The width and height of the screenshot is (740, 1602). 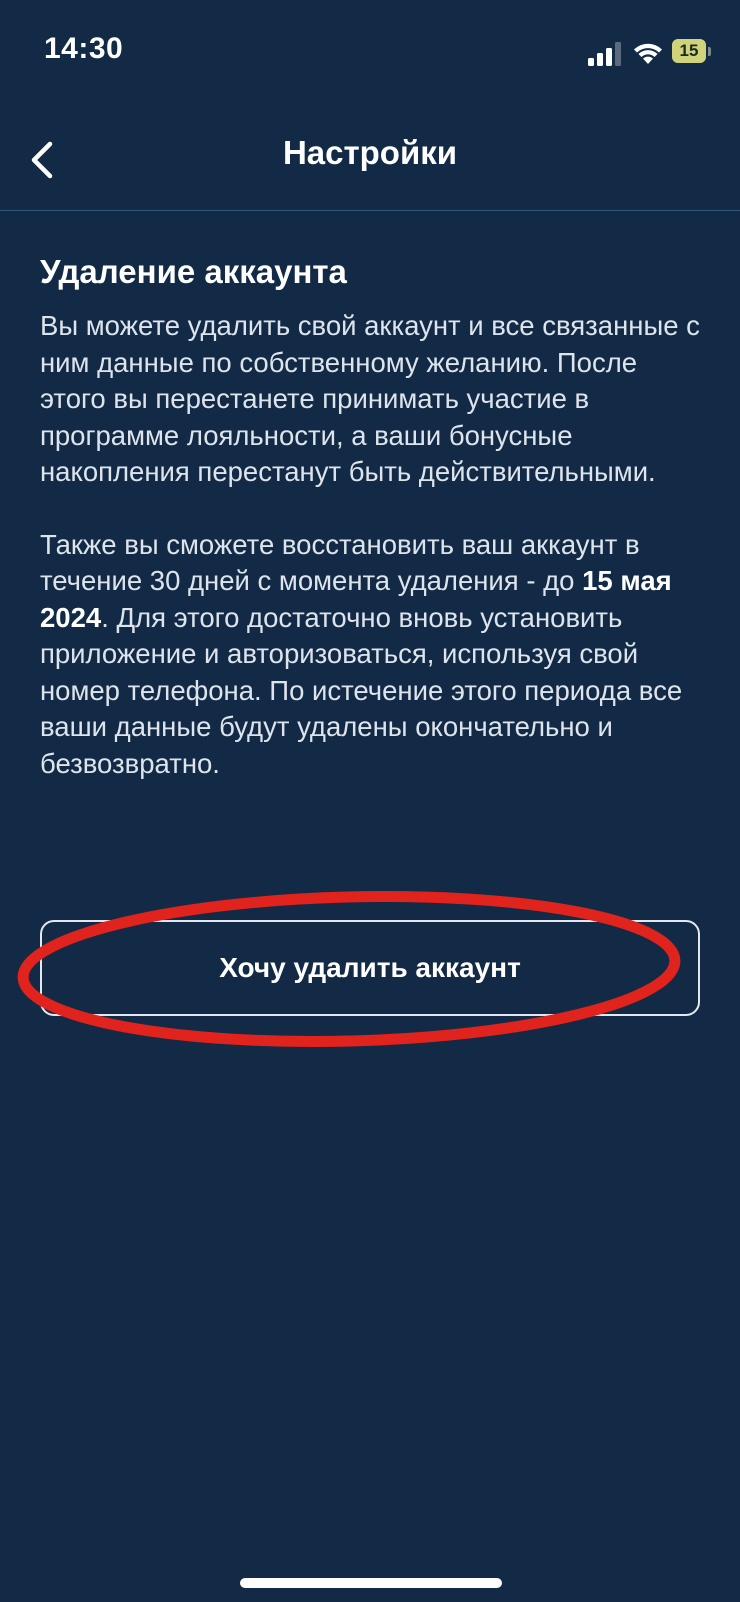 What do you see at coordinates (709, 51) in the screenshot?
I see `battery-tip` at bounding box center [709, 51].